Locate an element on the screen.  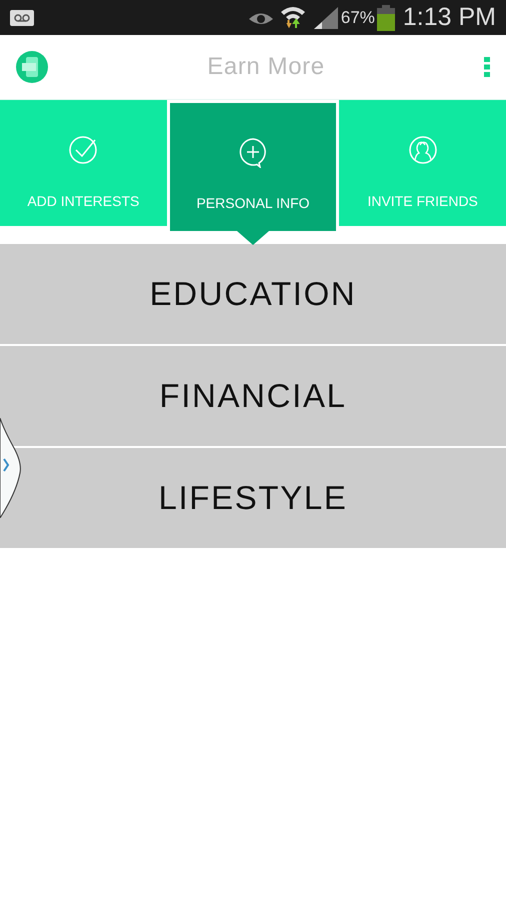
side-drawer-handle is located at coordinates (11, 468).